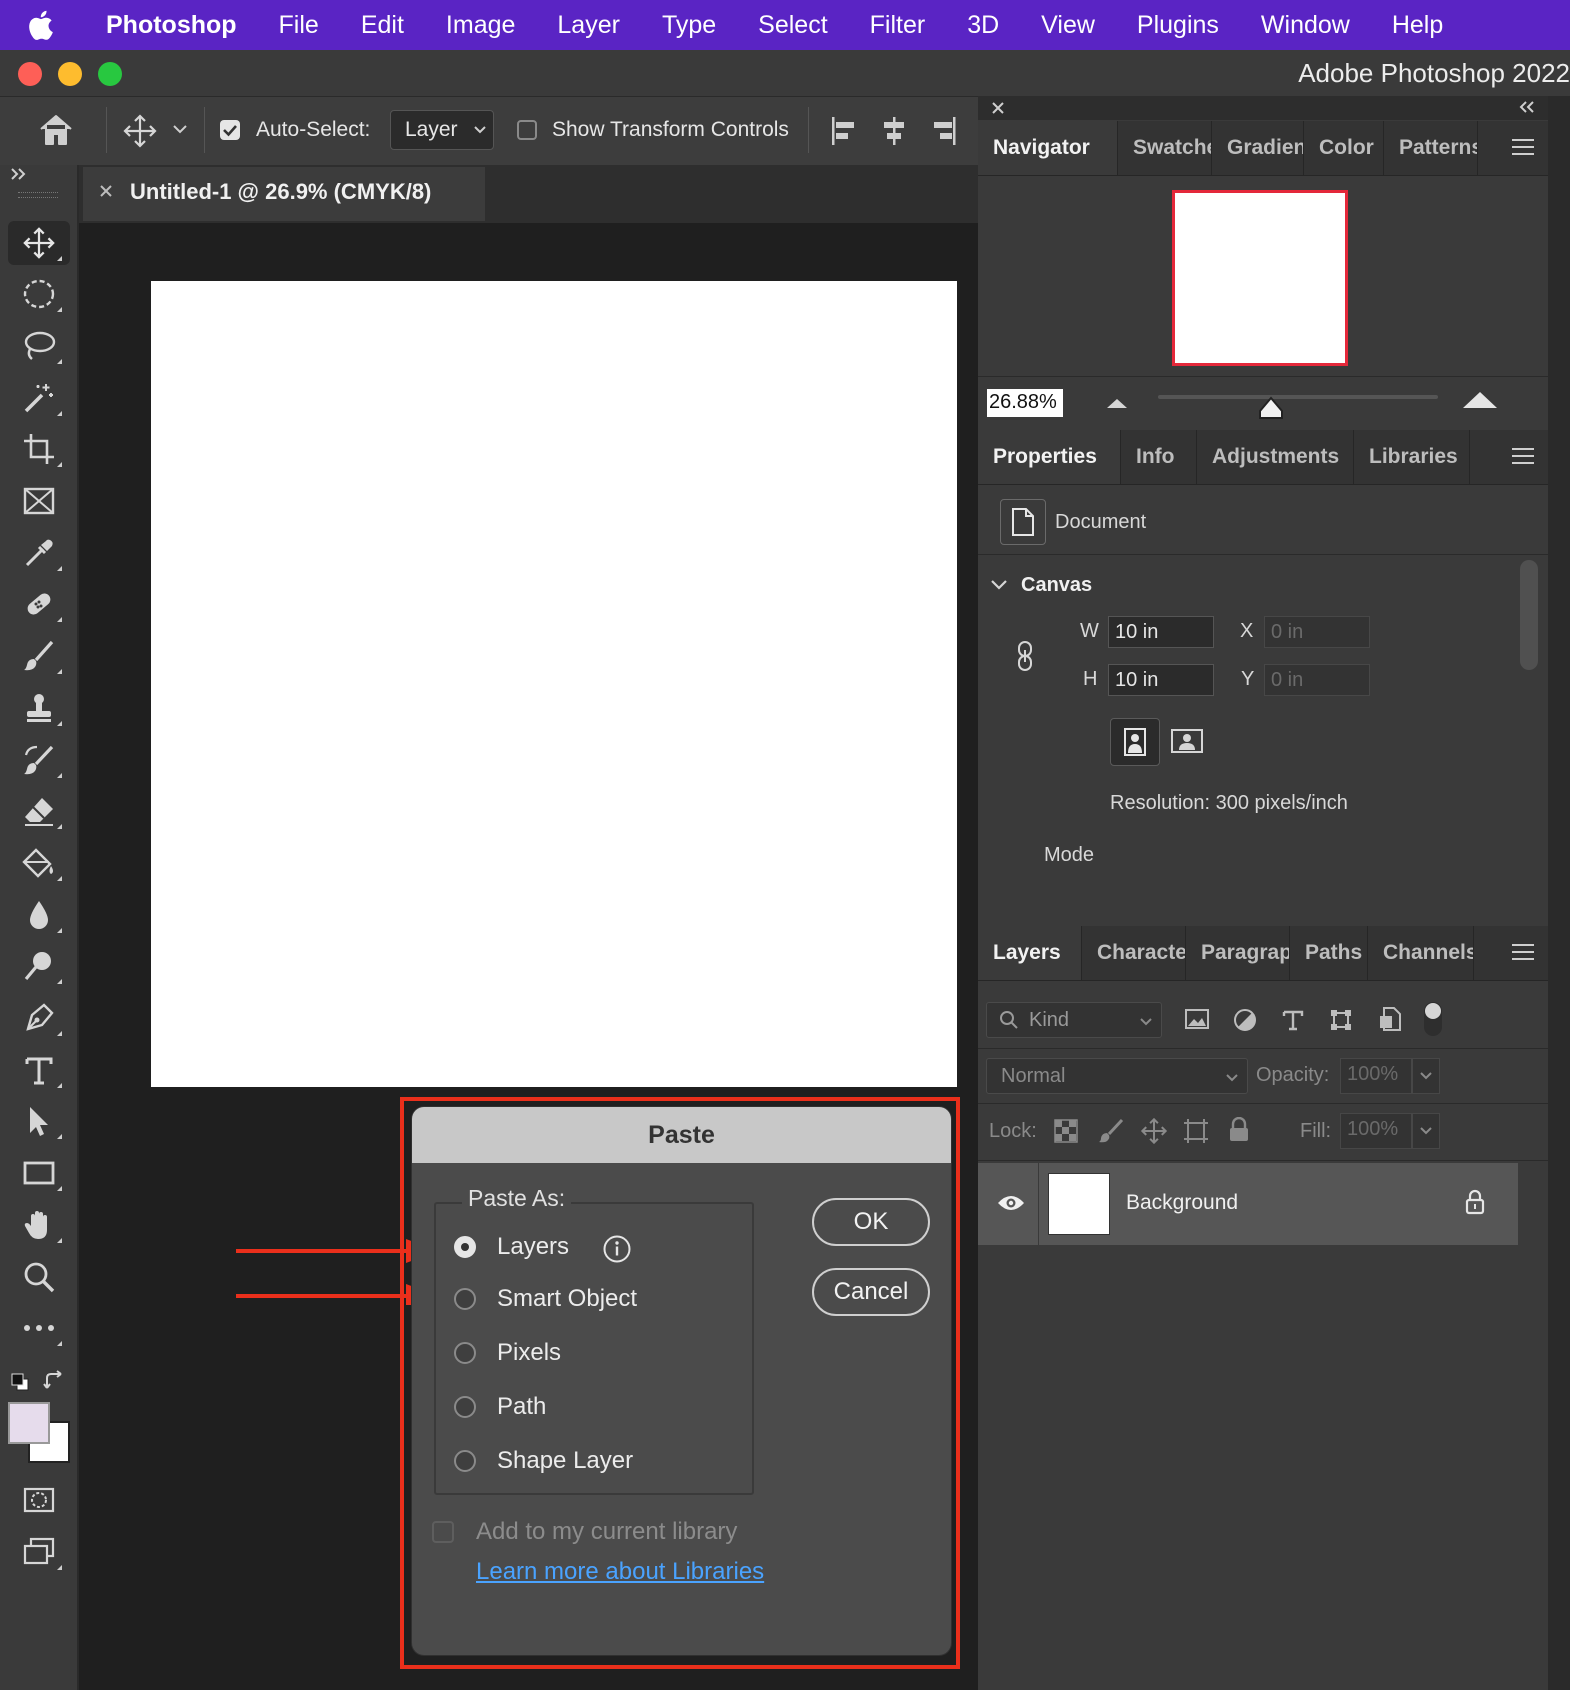 The width and height of the screenshot is (1570, 1690). What do you see at coordinates (1390, 1019) in the screenshot?
I see `filter-smart-objects-icon` at bounding box center [1390, 1019].